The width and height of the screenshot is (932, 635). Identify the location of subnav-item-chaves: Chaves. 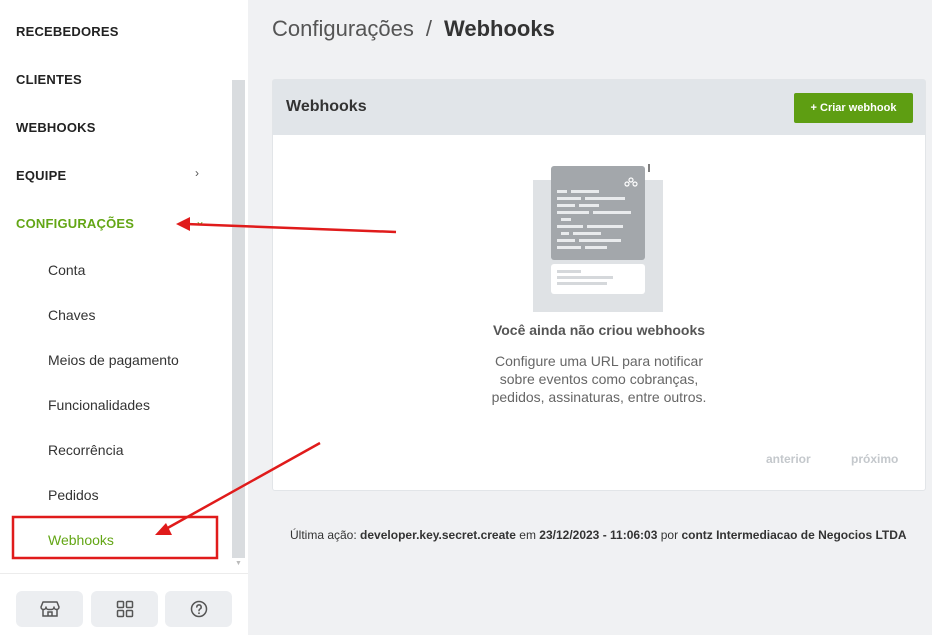
(71, 315).